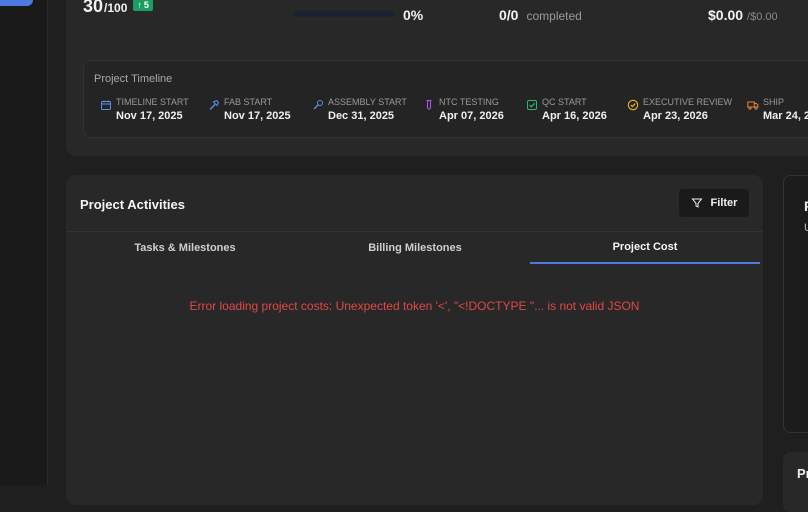  I want to click on project-cost-summary: $0.00 /$0.00, so click(743, 15).